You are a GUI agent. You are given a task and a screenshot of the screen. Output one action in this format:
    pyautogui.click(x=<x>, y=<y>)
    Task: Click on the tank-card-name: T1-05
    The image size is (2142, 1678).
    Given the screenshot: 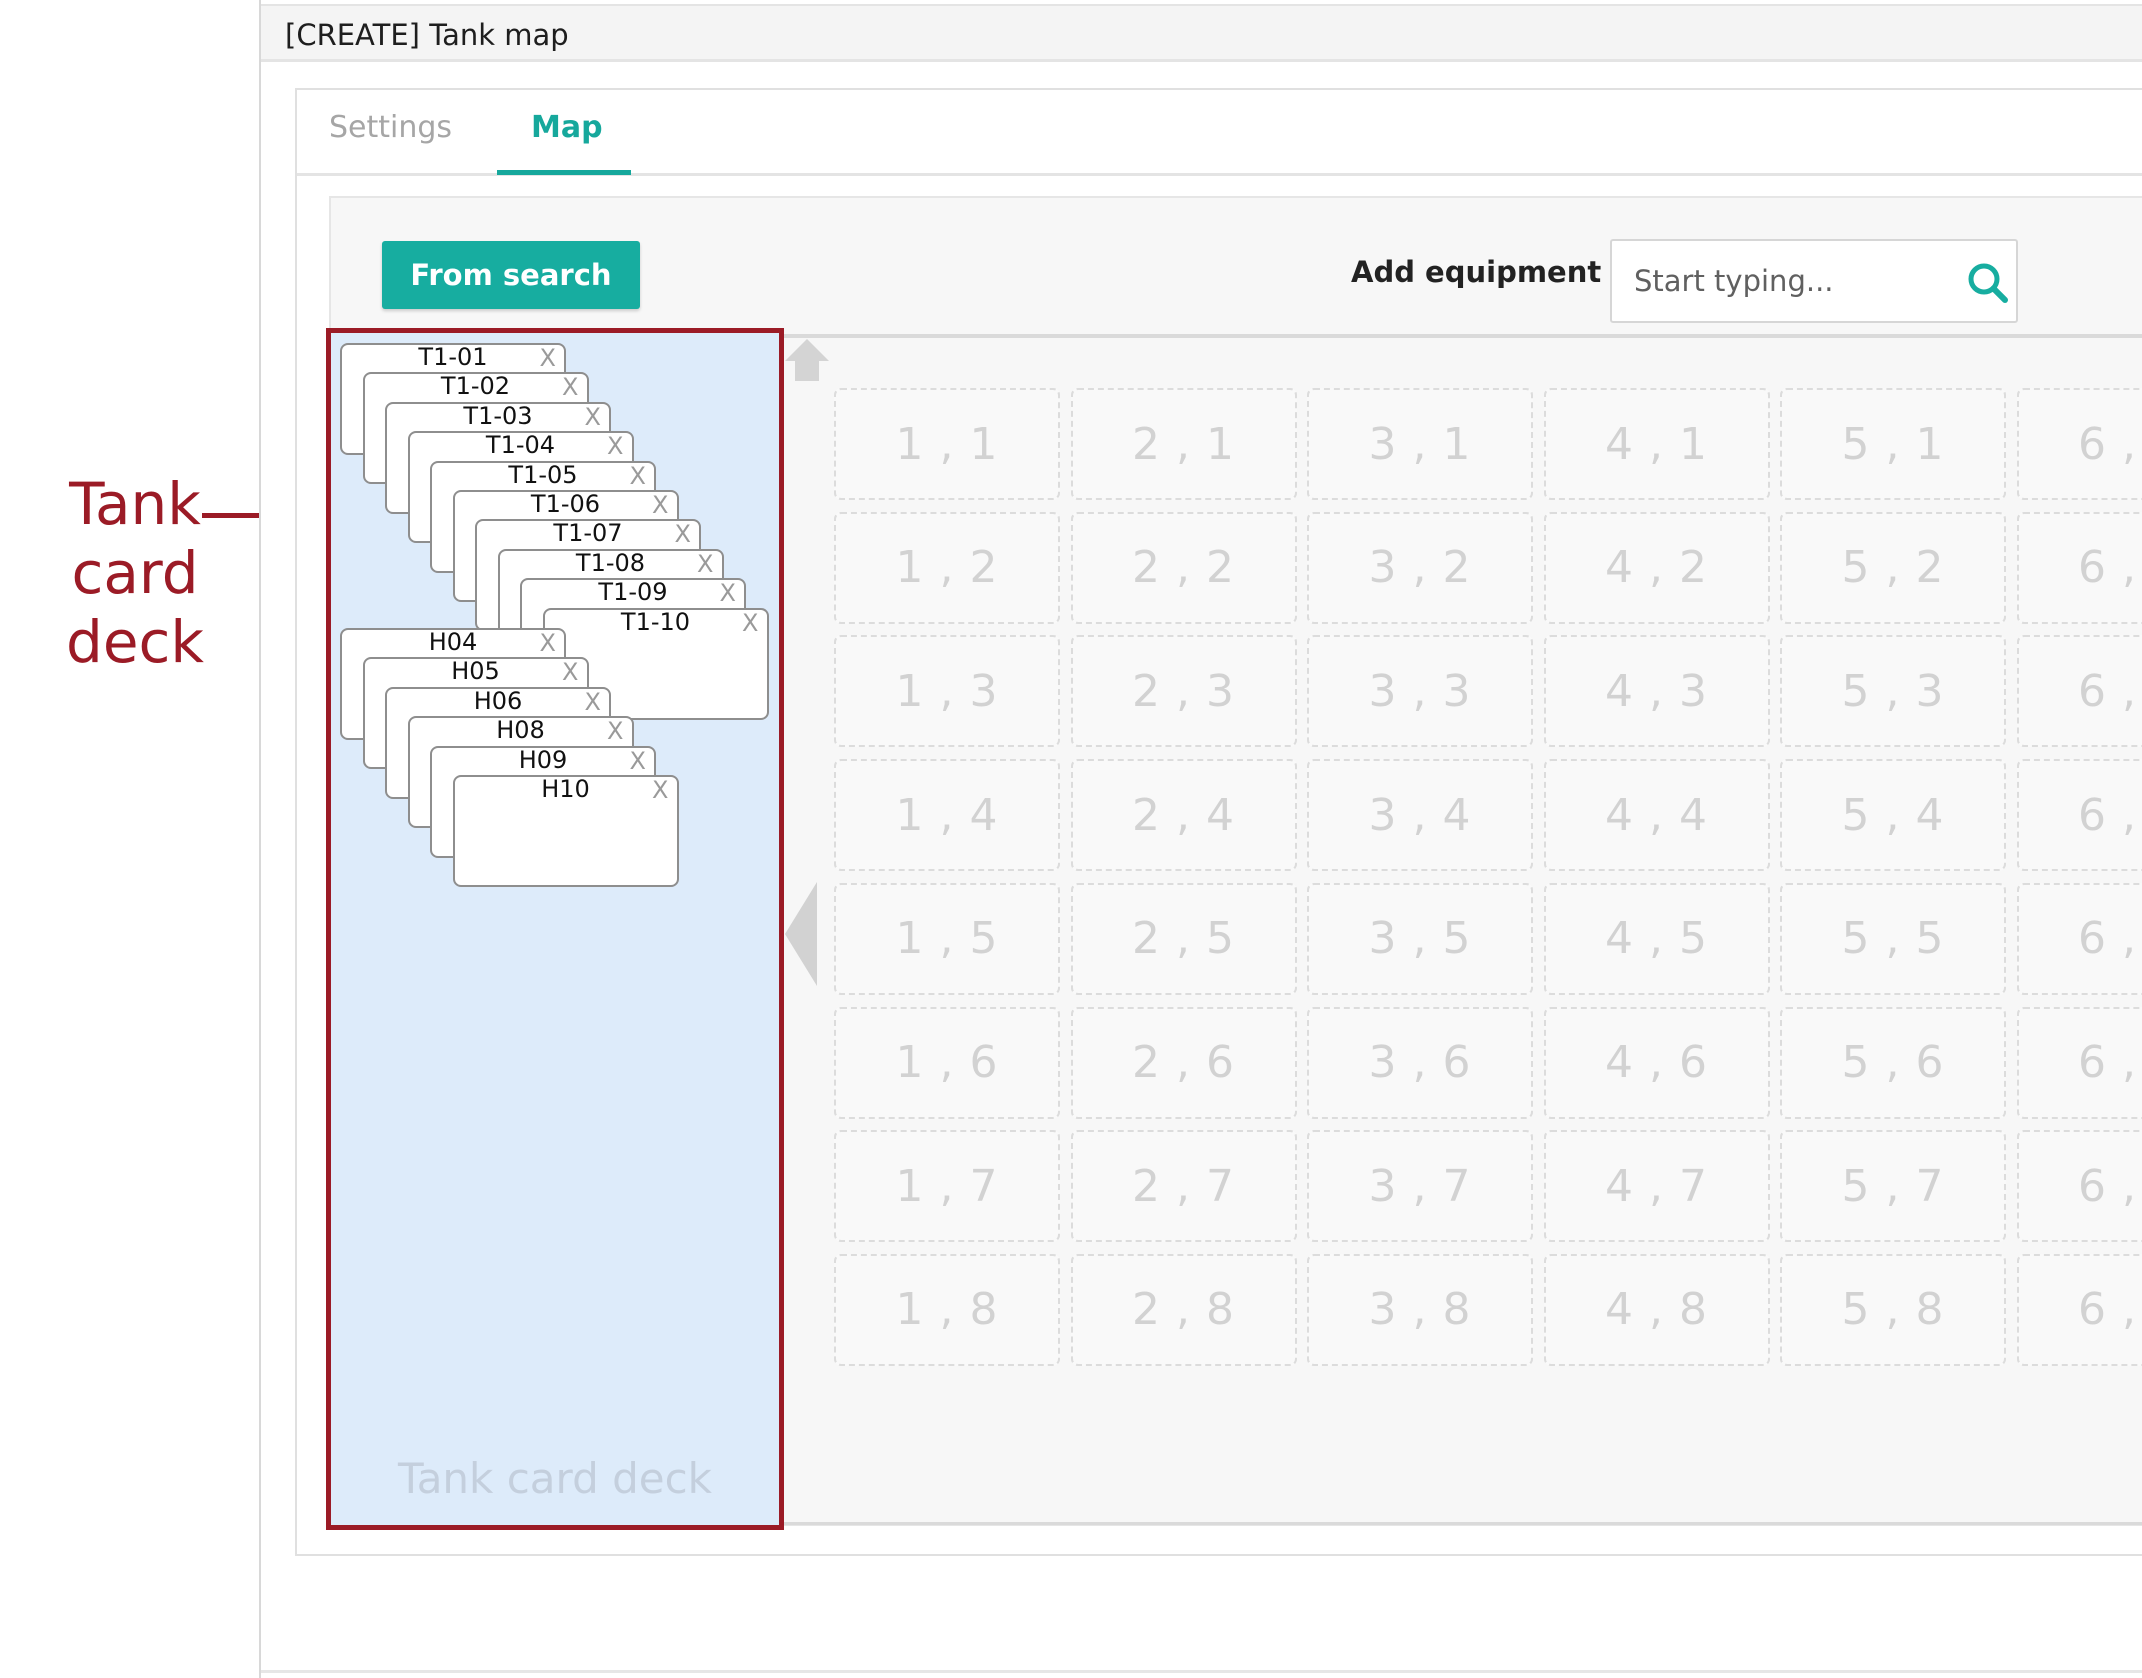 What is the action you would take?
    pyautogui.click(x=543, y=474)
    